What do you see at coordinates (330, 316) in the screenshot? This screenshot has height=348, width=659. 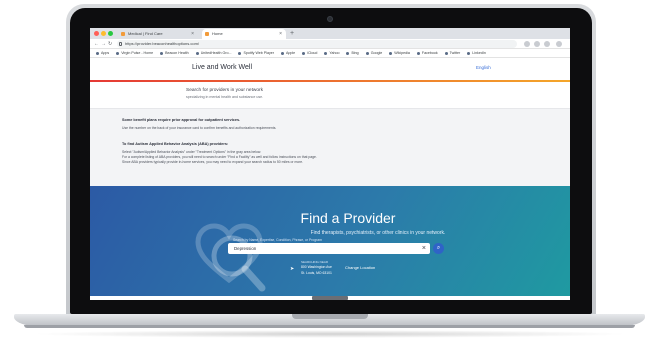 I see `laptop-notch` at bounding box center [330, 316].